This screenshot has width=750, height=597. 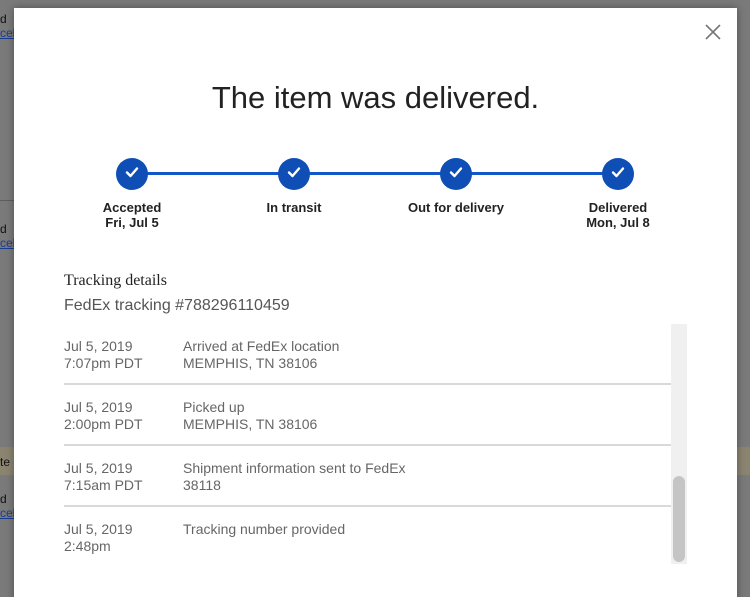 What do you see at coordinates (123, 538) in the screenshot?
I see `event-datetime: Jul 5, 2019 2:48pm` at bounding box center [123, 538].